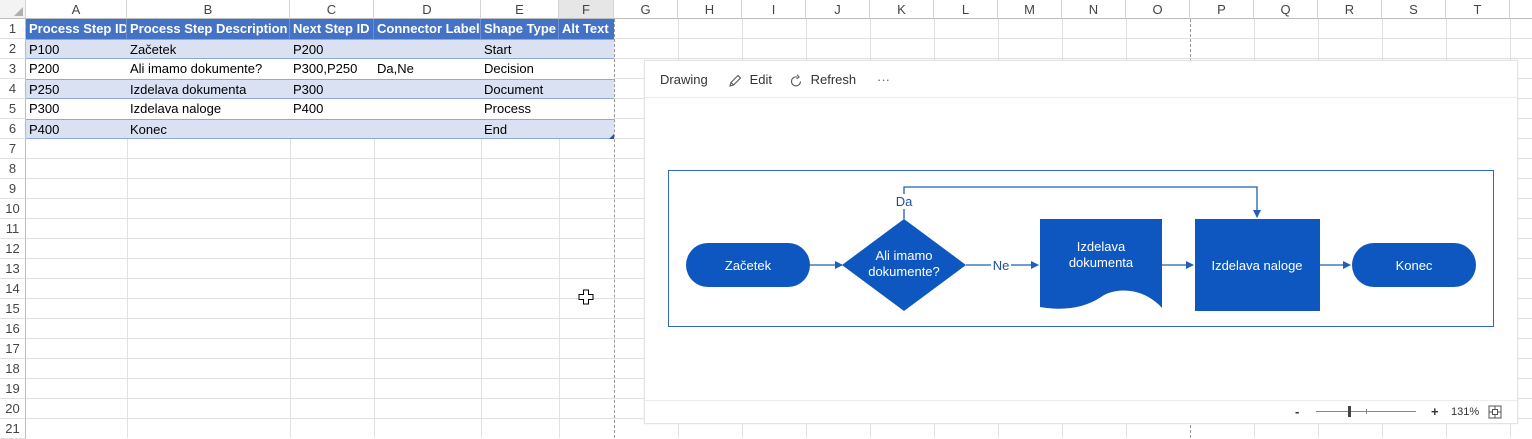 The image size is (1532, 439). Describe the element at coordinates (13, 9) in the screenshot. I see `select-all-corner` at that location.